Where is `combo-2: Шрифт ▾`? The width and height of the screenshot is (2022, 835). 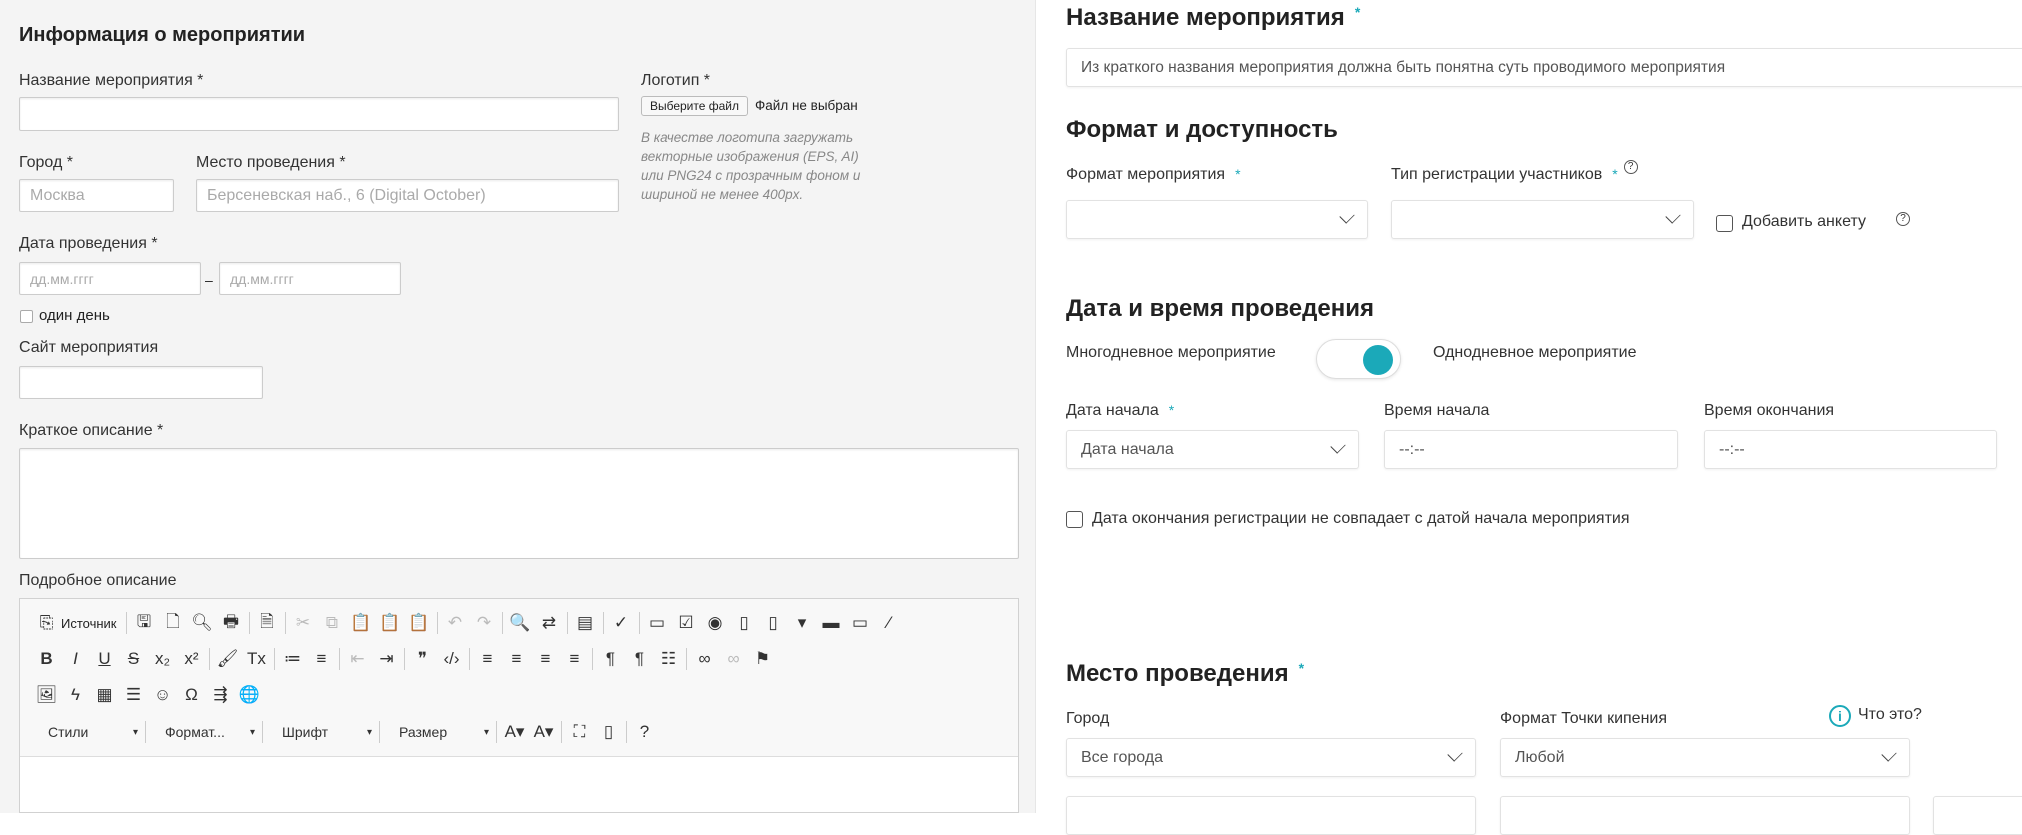
combo-2: Шрифт ▾ is located at coordinates (321, 732).